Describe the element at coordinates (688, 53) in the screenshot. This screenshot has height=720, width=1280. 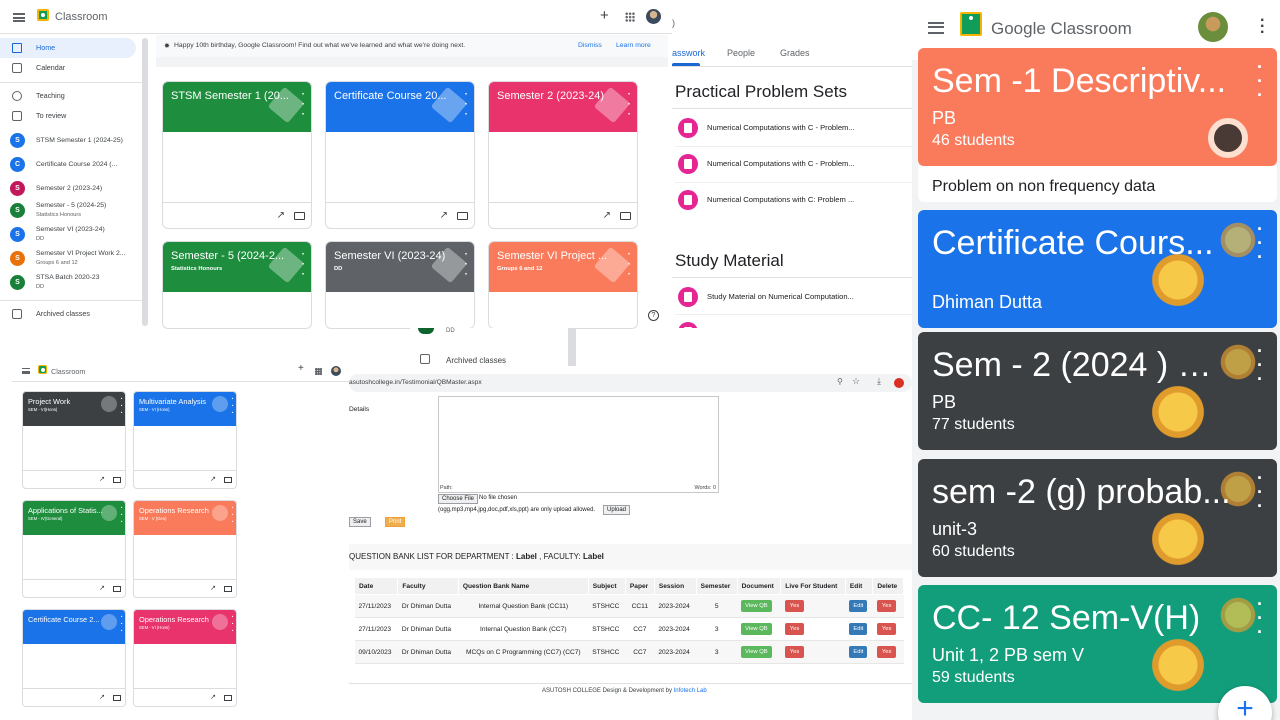
I see `tab-classwork: asswork` at that location.